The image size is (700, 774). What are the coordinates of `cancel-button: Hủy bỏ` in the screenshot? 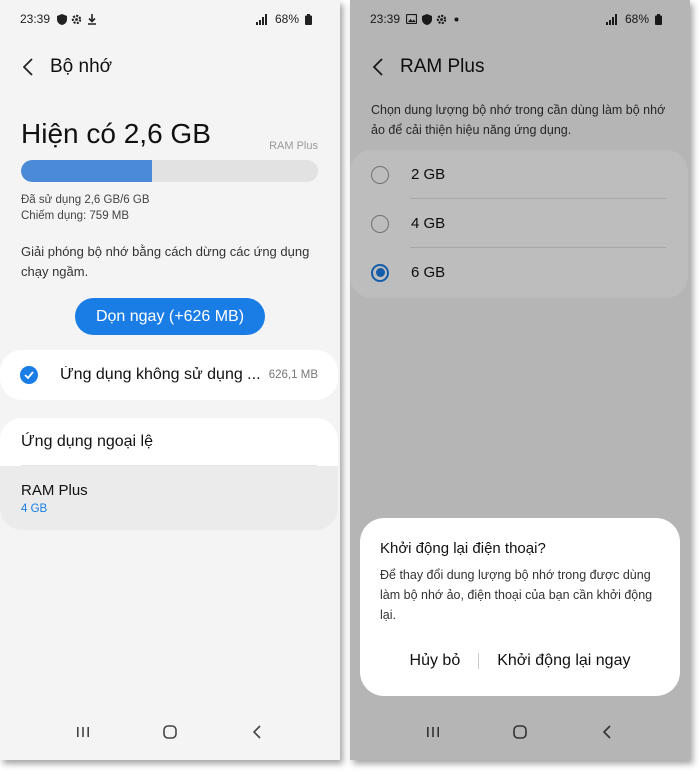 It's located at (435, 661).